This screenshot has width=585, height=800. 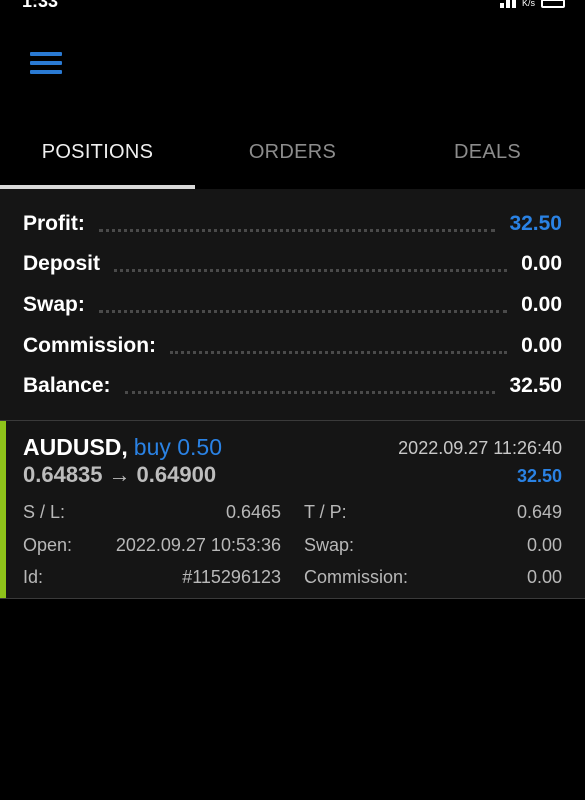 What do you see at coordinates (44, 512) in the screenshot?
I see `sl-label: S / L:` at bounding box center [44, 512].